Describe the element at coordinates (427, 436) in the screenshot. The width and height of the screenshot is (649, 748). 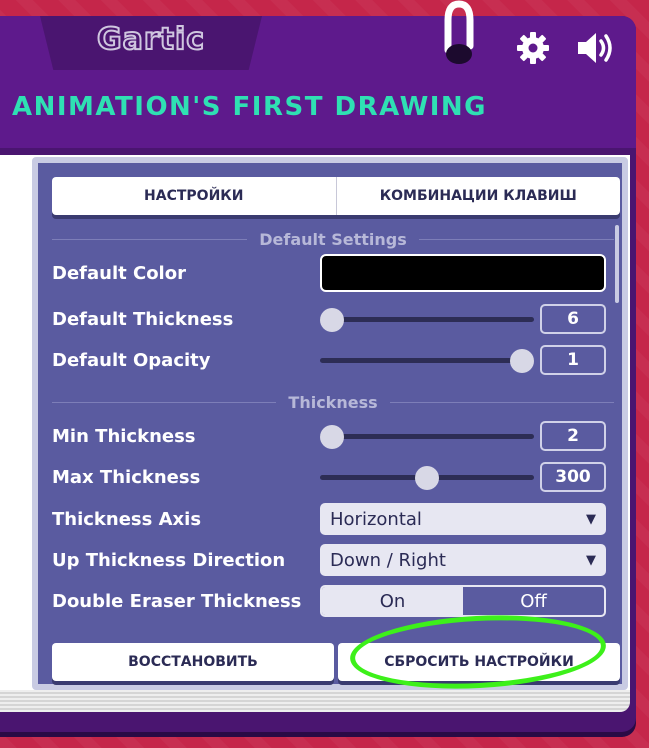
I see `min-thickness-slider` at that location.